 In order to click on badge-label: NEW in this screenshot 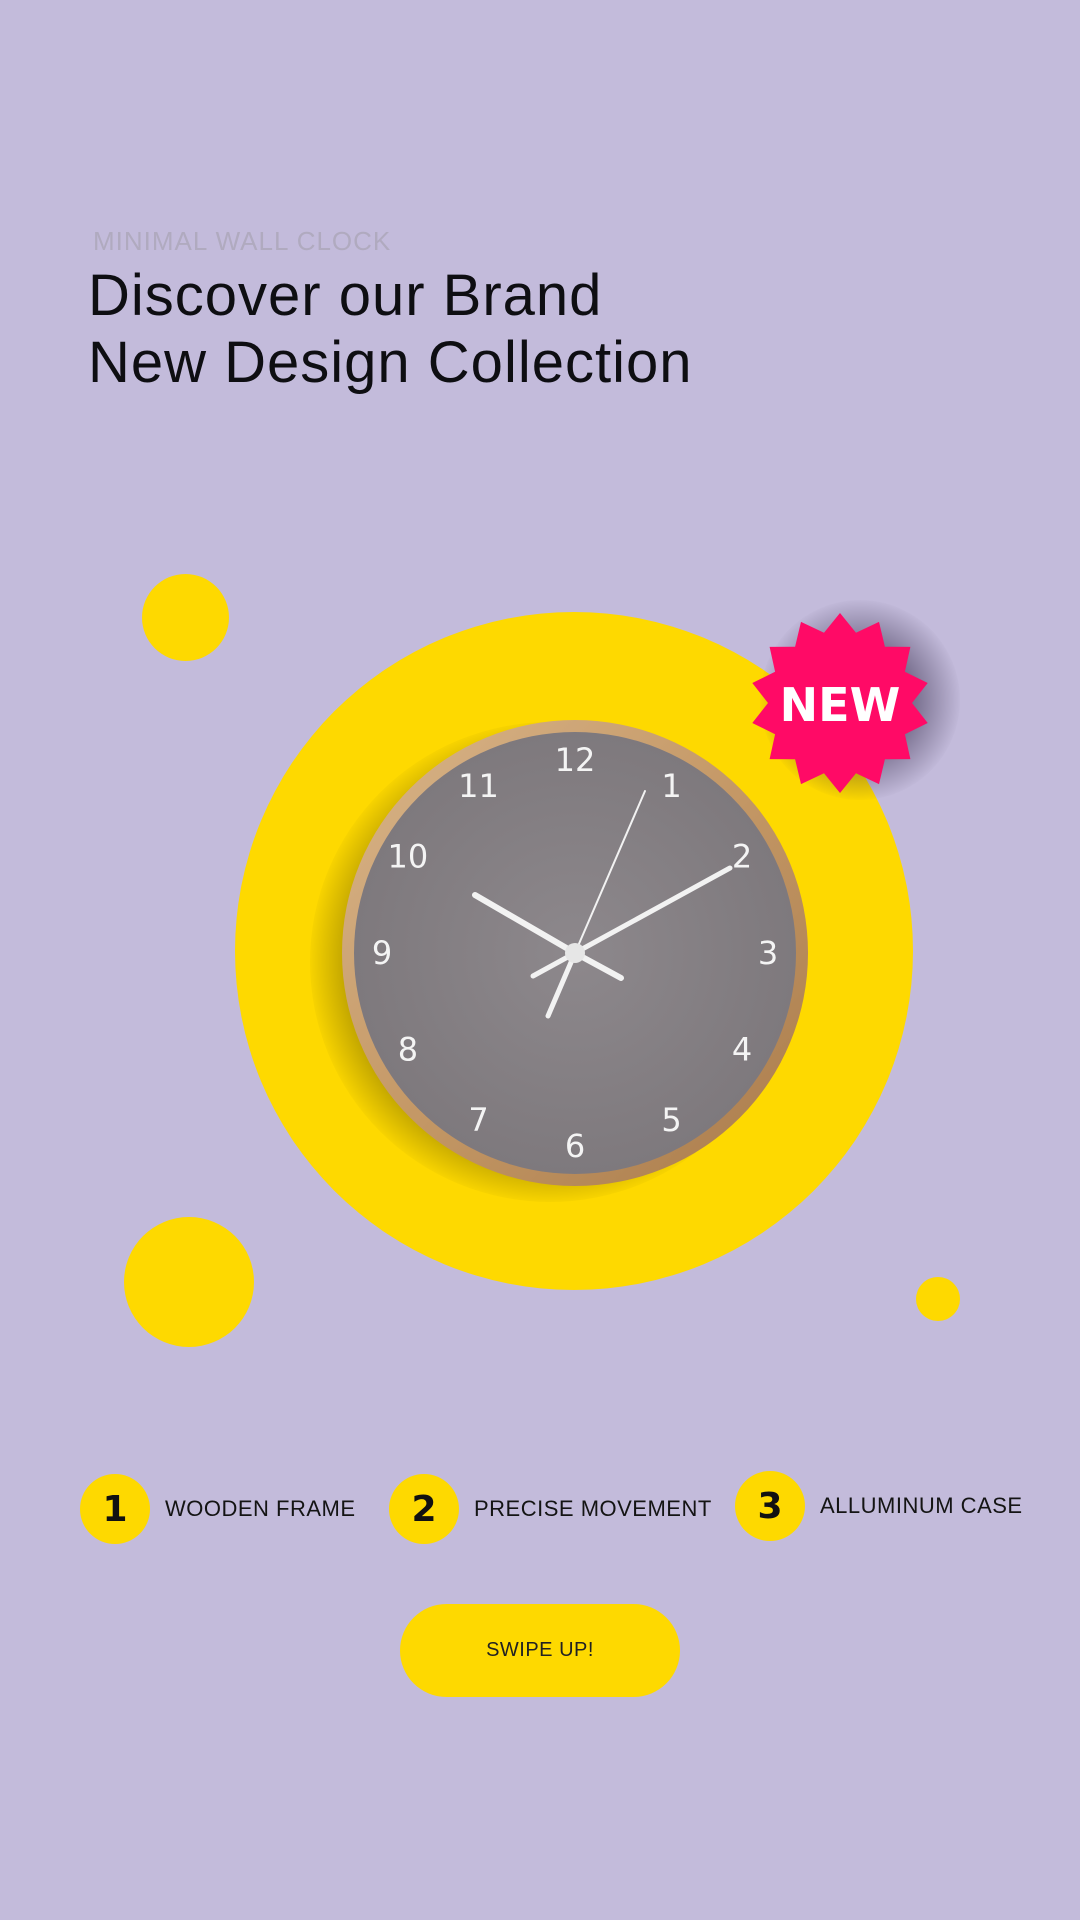, I will do `click(840, 705)`.